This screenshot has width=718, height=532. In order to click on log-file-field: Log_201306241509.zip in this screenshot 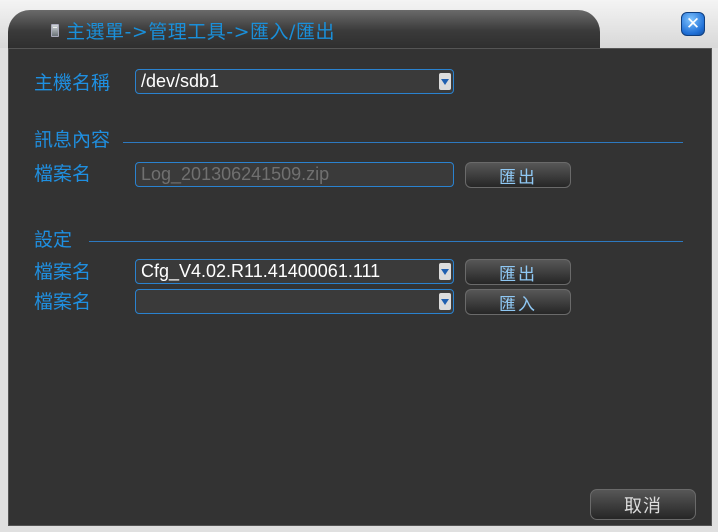, I will do `click(294, 174)`.